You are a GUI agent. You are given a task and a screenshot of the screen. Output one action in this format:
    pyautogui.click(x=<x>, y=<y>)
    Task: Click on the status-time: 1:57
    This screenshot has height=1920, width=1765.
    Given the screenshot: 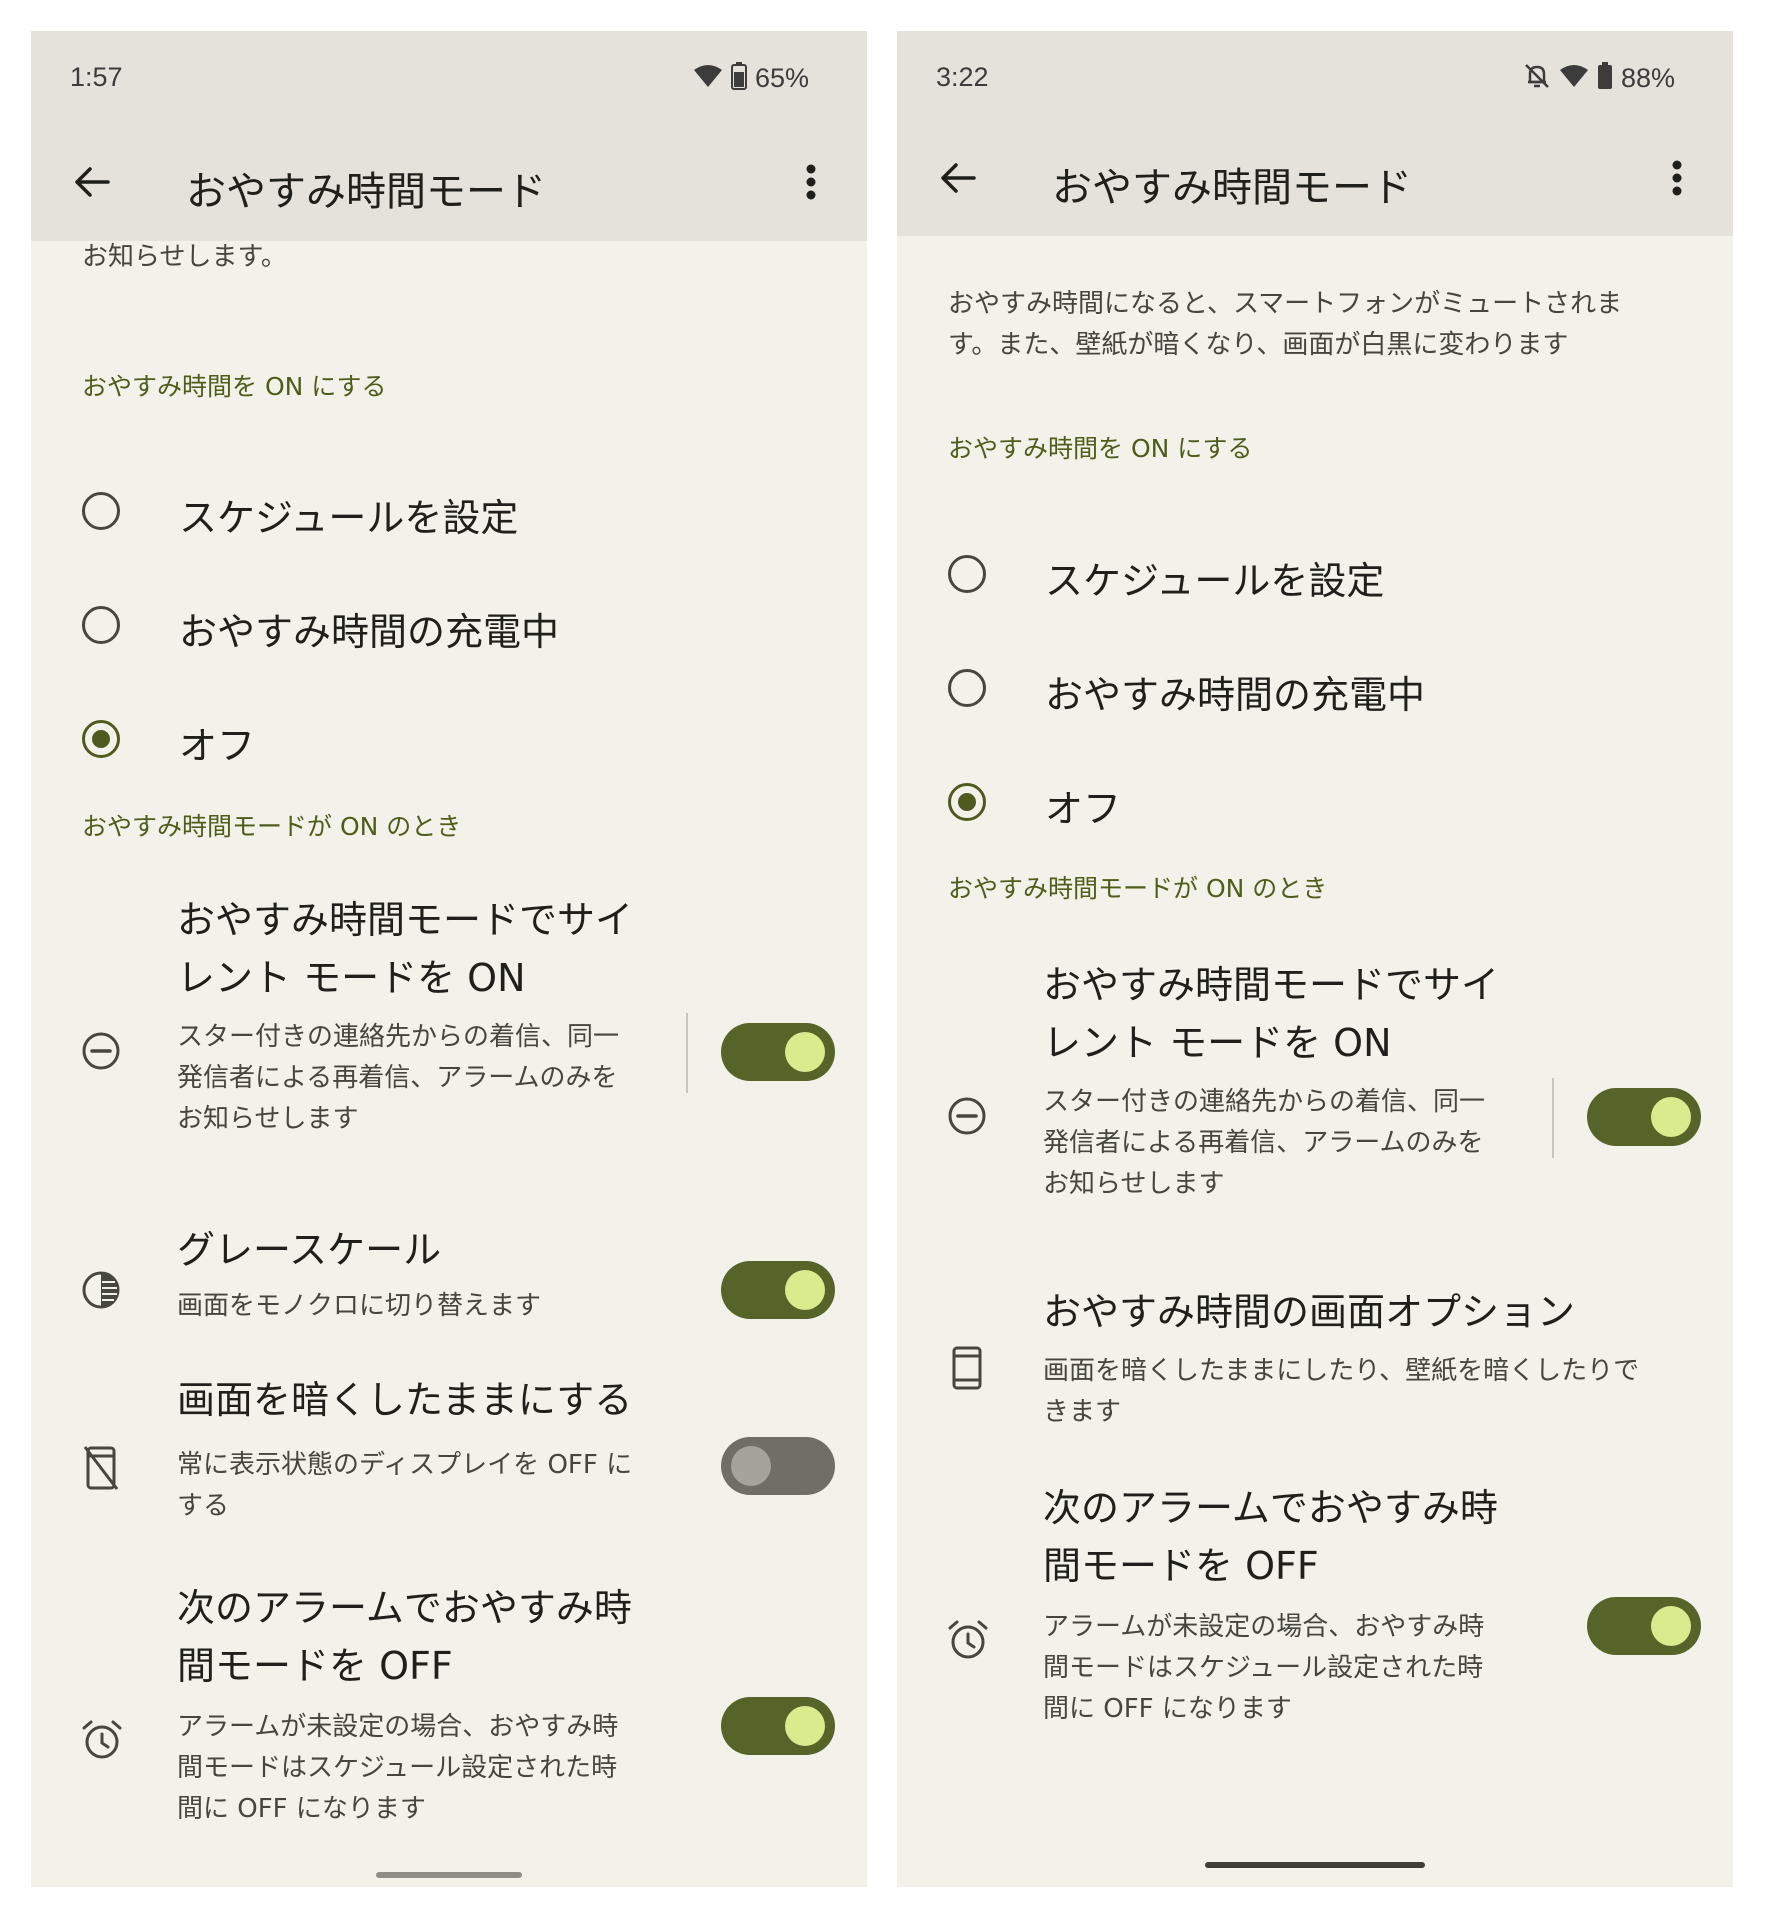 What is the action you would take?
    pyautogui.click(x=96, y=77)
    